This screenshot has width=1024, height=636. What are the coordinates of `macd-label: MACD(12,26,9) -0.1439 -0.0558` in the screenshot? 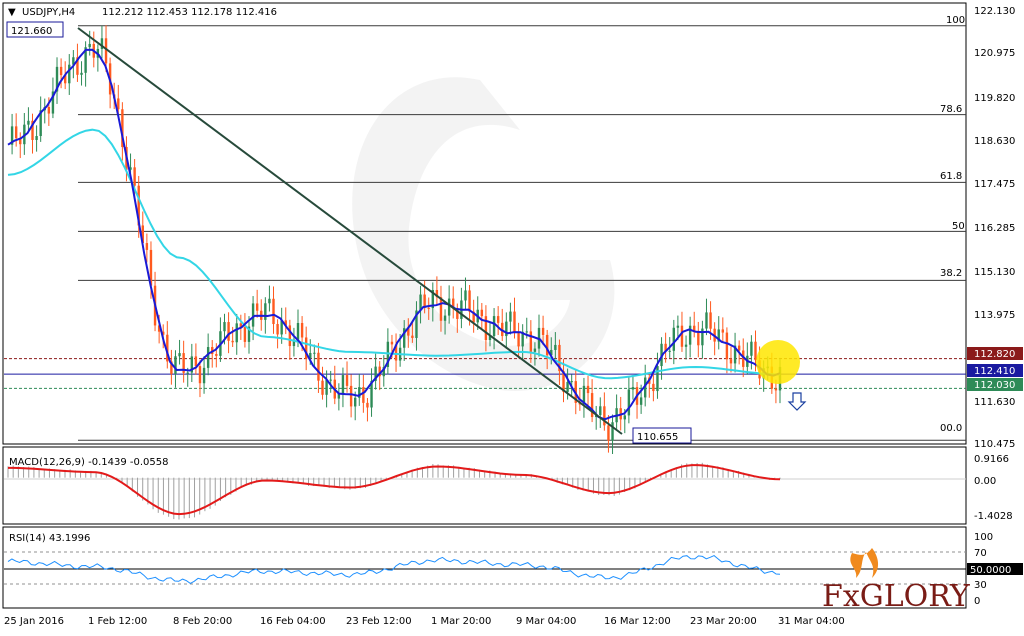 It's located at (89, 462).